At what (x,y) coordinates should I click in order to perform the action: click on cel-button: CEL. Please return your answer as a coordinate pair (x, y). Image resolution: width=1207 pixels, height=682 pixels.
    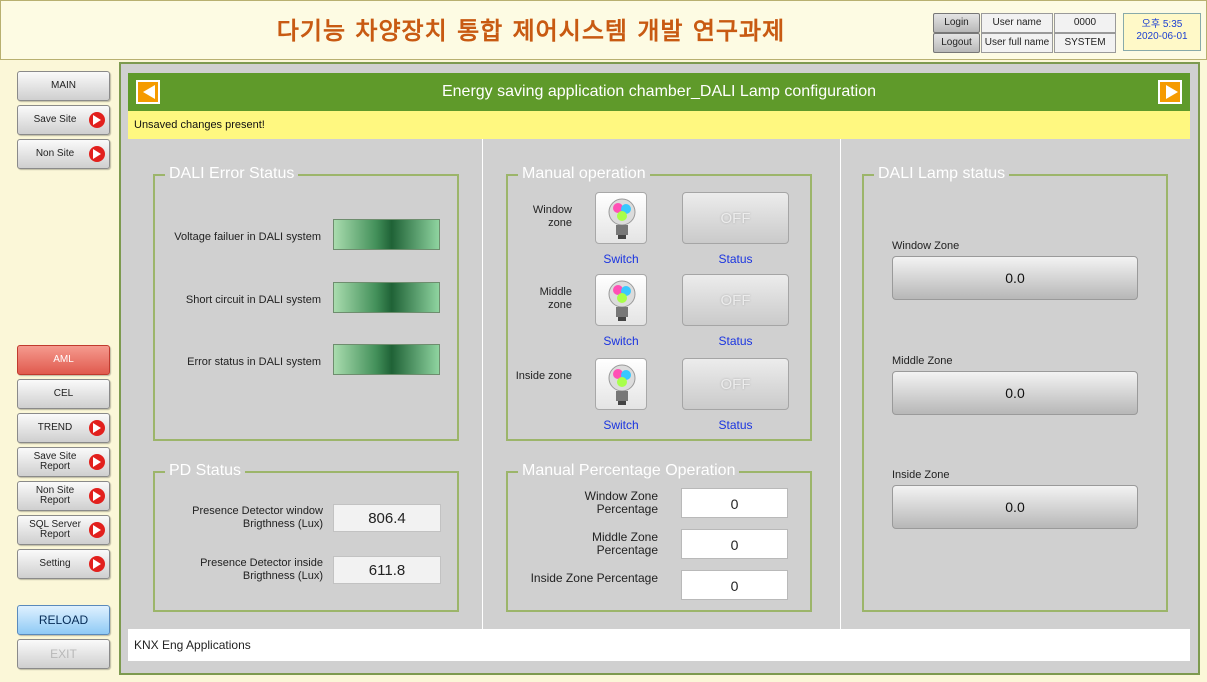
    Looking at the image, I should click on (63, 394).